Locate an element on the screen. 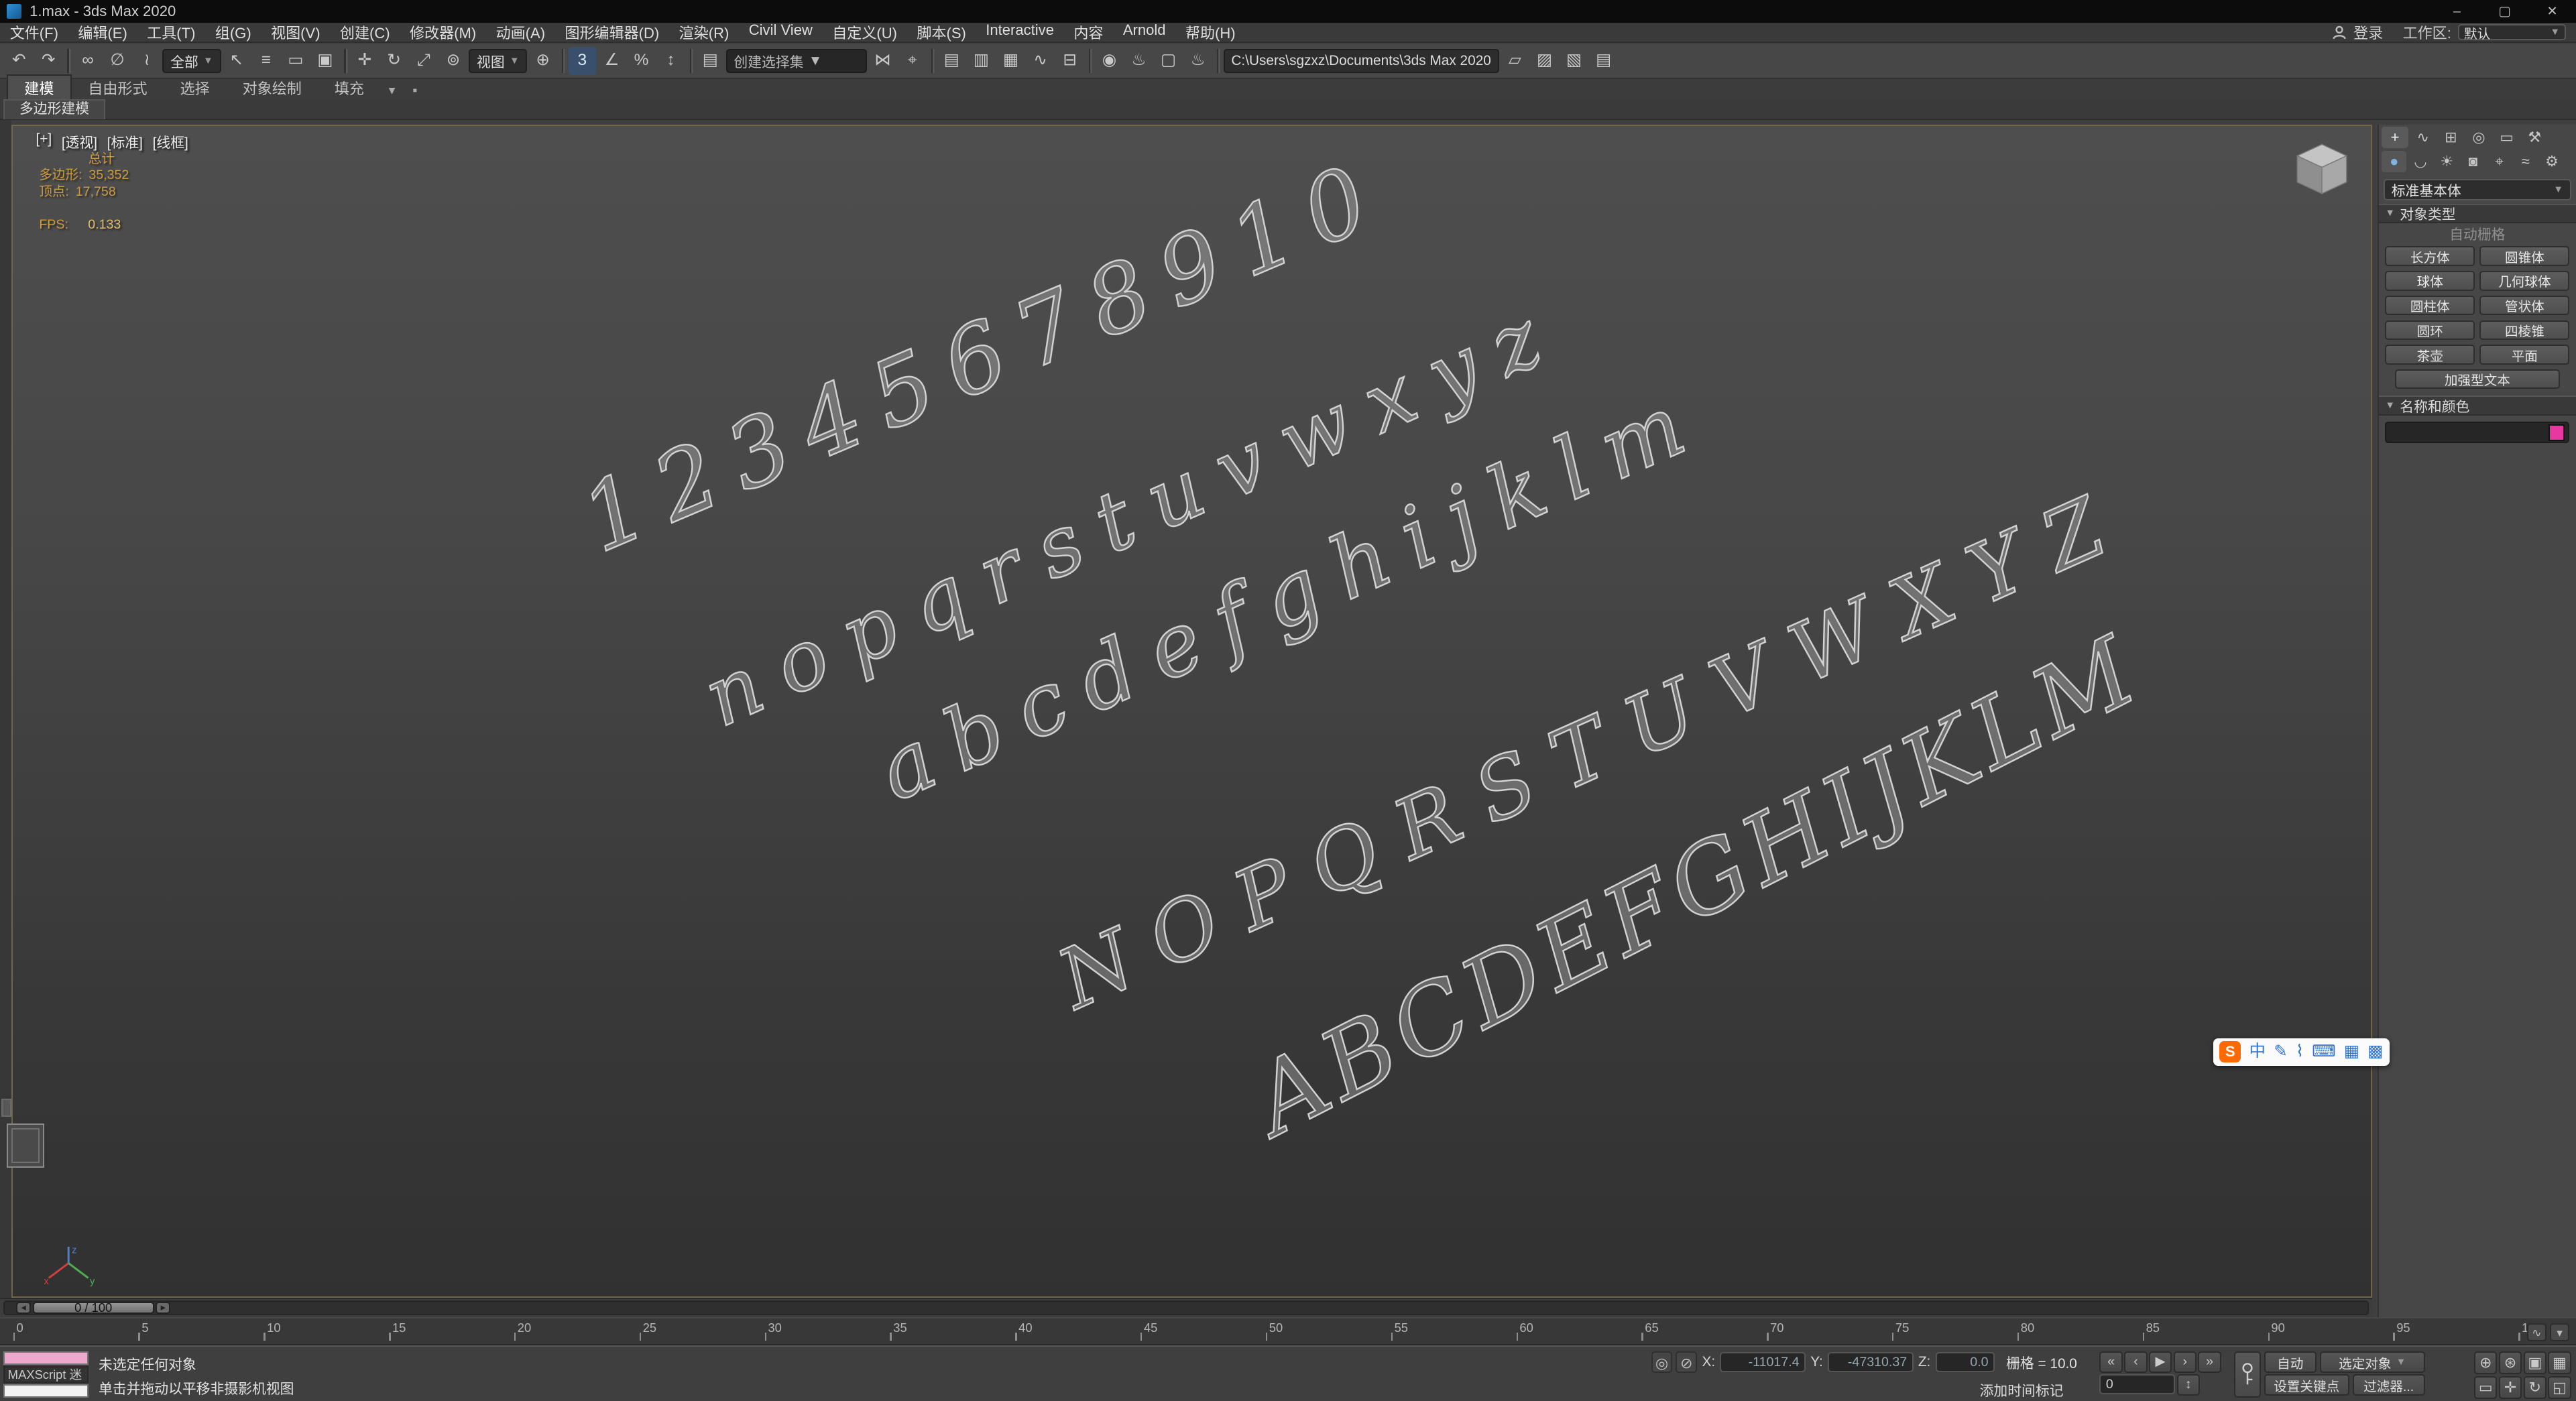 The image size is (2576, 1401). wireframe-text-row-0: 12345678910 is located at coordinates (984, 357).